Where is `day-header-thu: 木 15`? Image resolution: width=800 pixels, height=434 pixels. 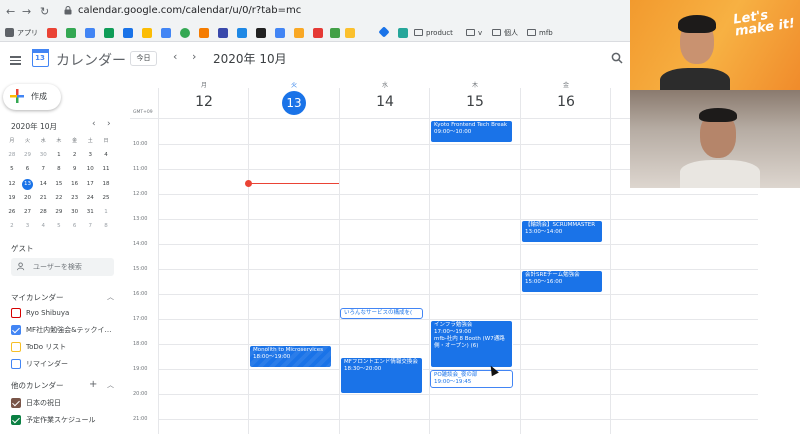 day-header-thu: 木 15 is located at coordinates (475, 95).